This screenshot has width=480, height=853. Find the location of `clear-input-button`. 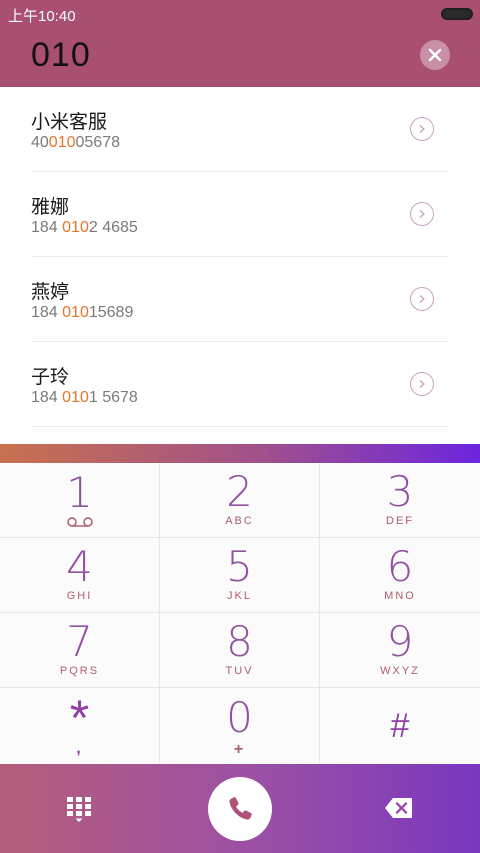

clear-input-button is located at coordinates (435, 55).